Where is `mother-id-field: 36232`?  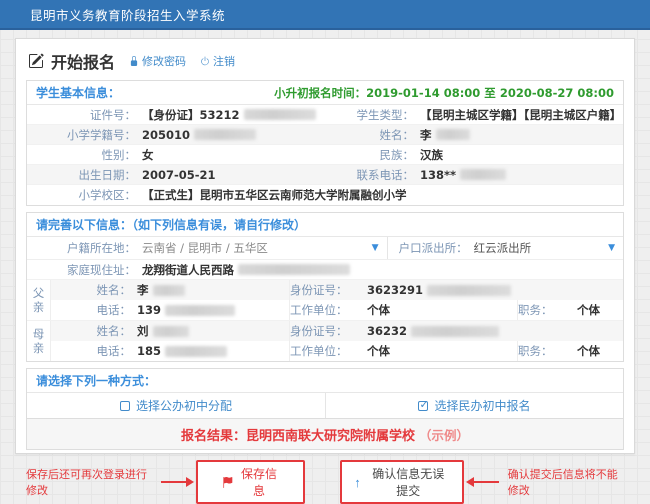 mother-id-field: 36232 is located at coordinates (495, 331).